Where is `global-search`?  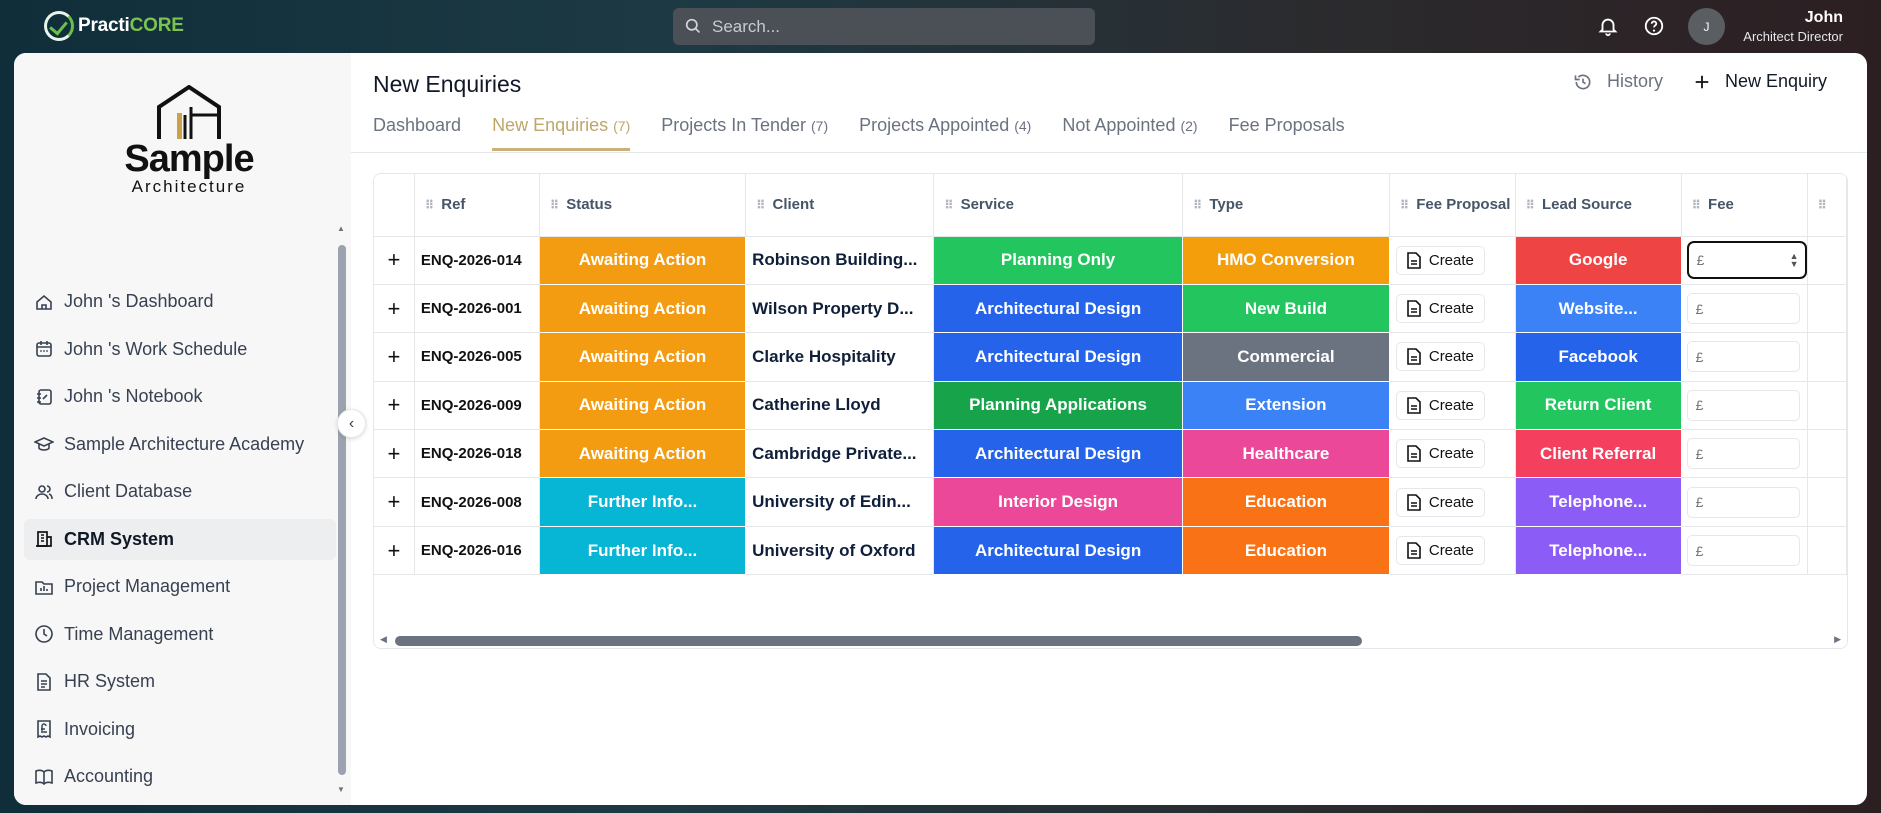
global-search is located at coordinates (884, 26).